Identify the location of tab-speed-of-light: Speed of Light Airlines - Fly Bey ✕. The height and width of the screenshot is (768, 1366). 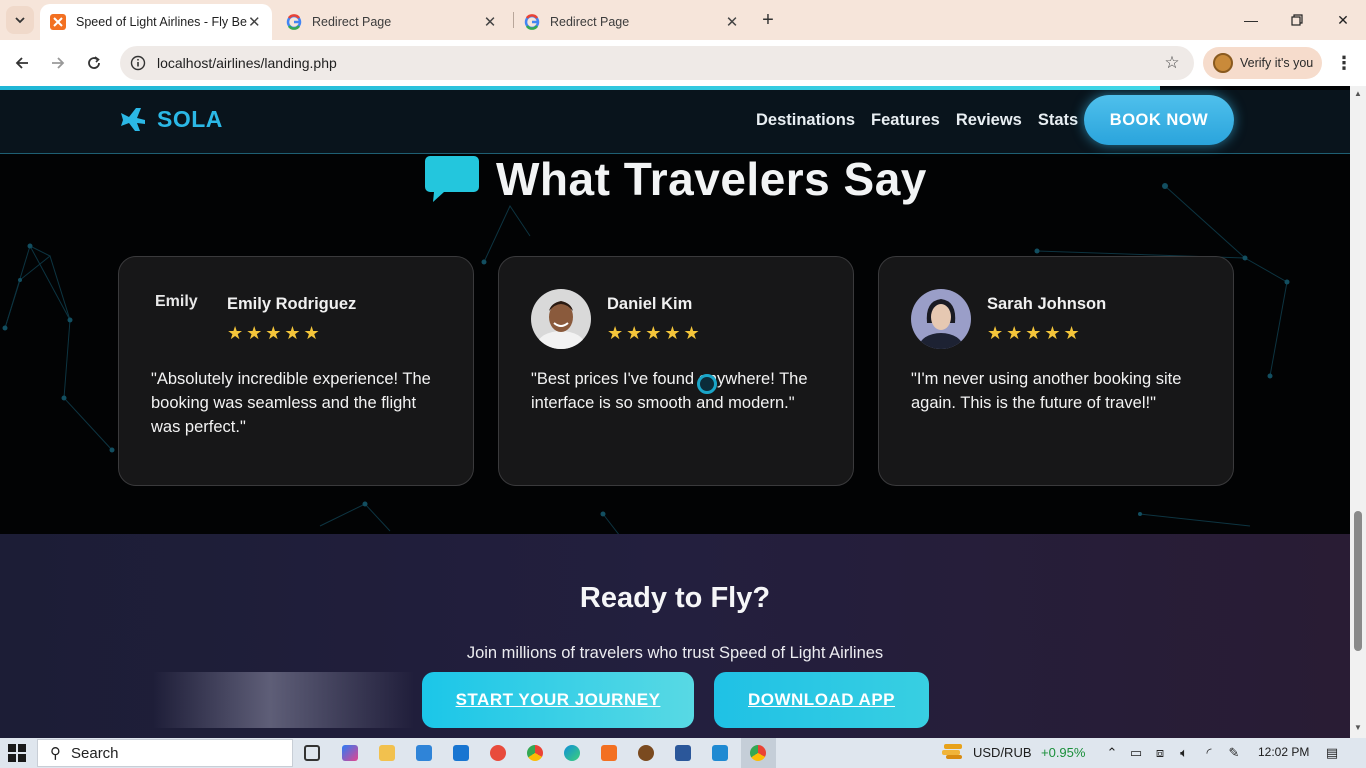
(156, 22).